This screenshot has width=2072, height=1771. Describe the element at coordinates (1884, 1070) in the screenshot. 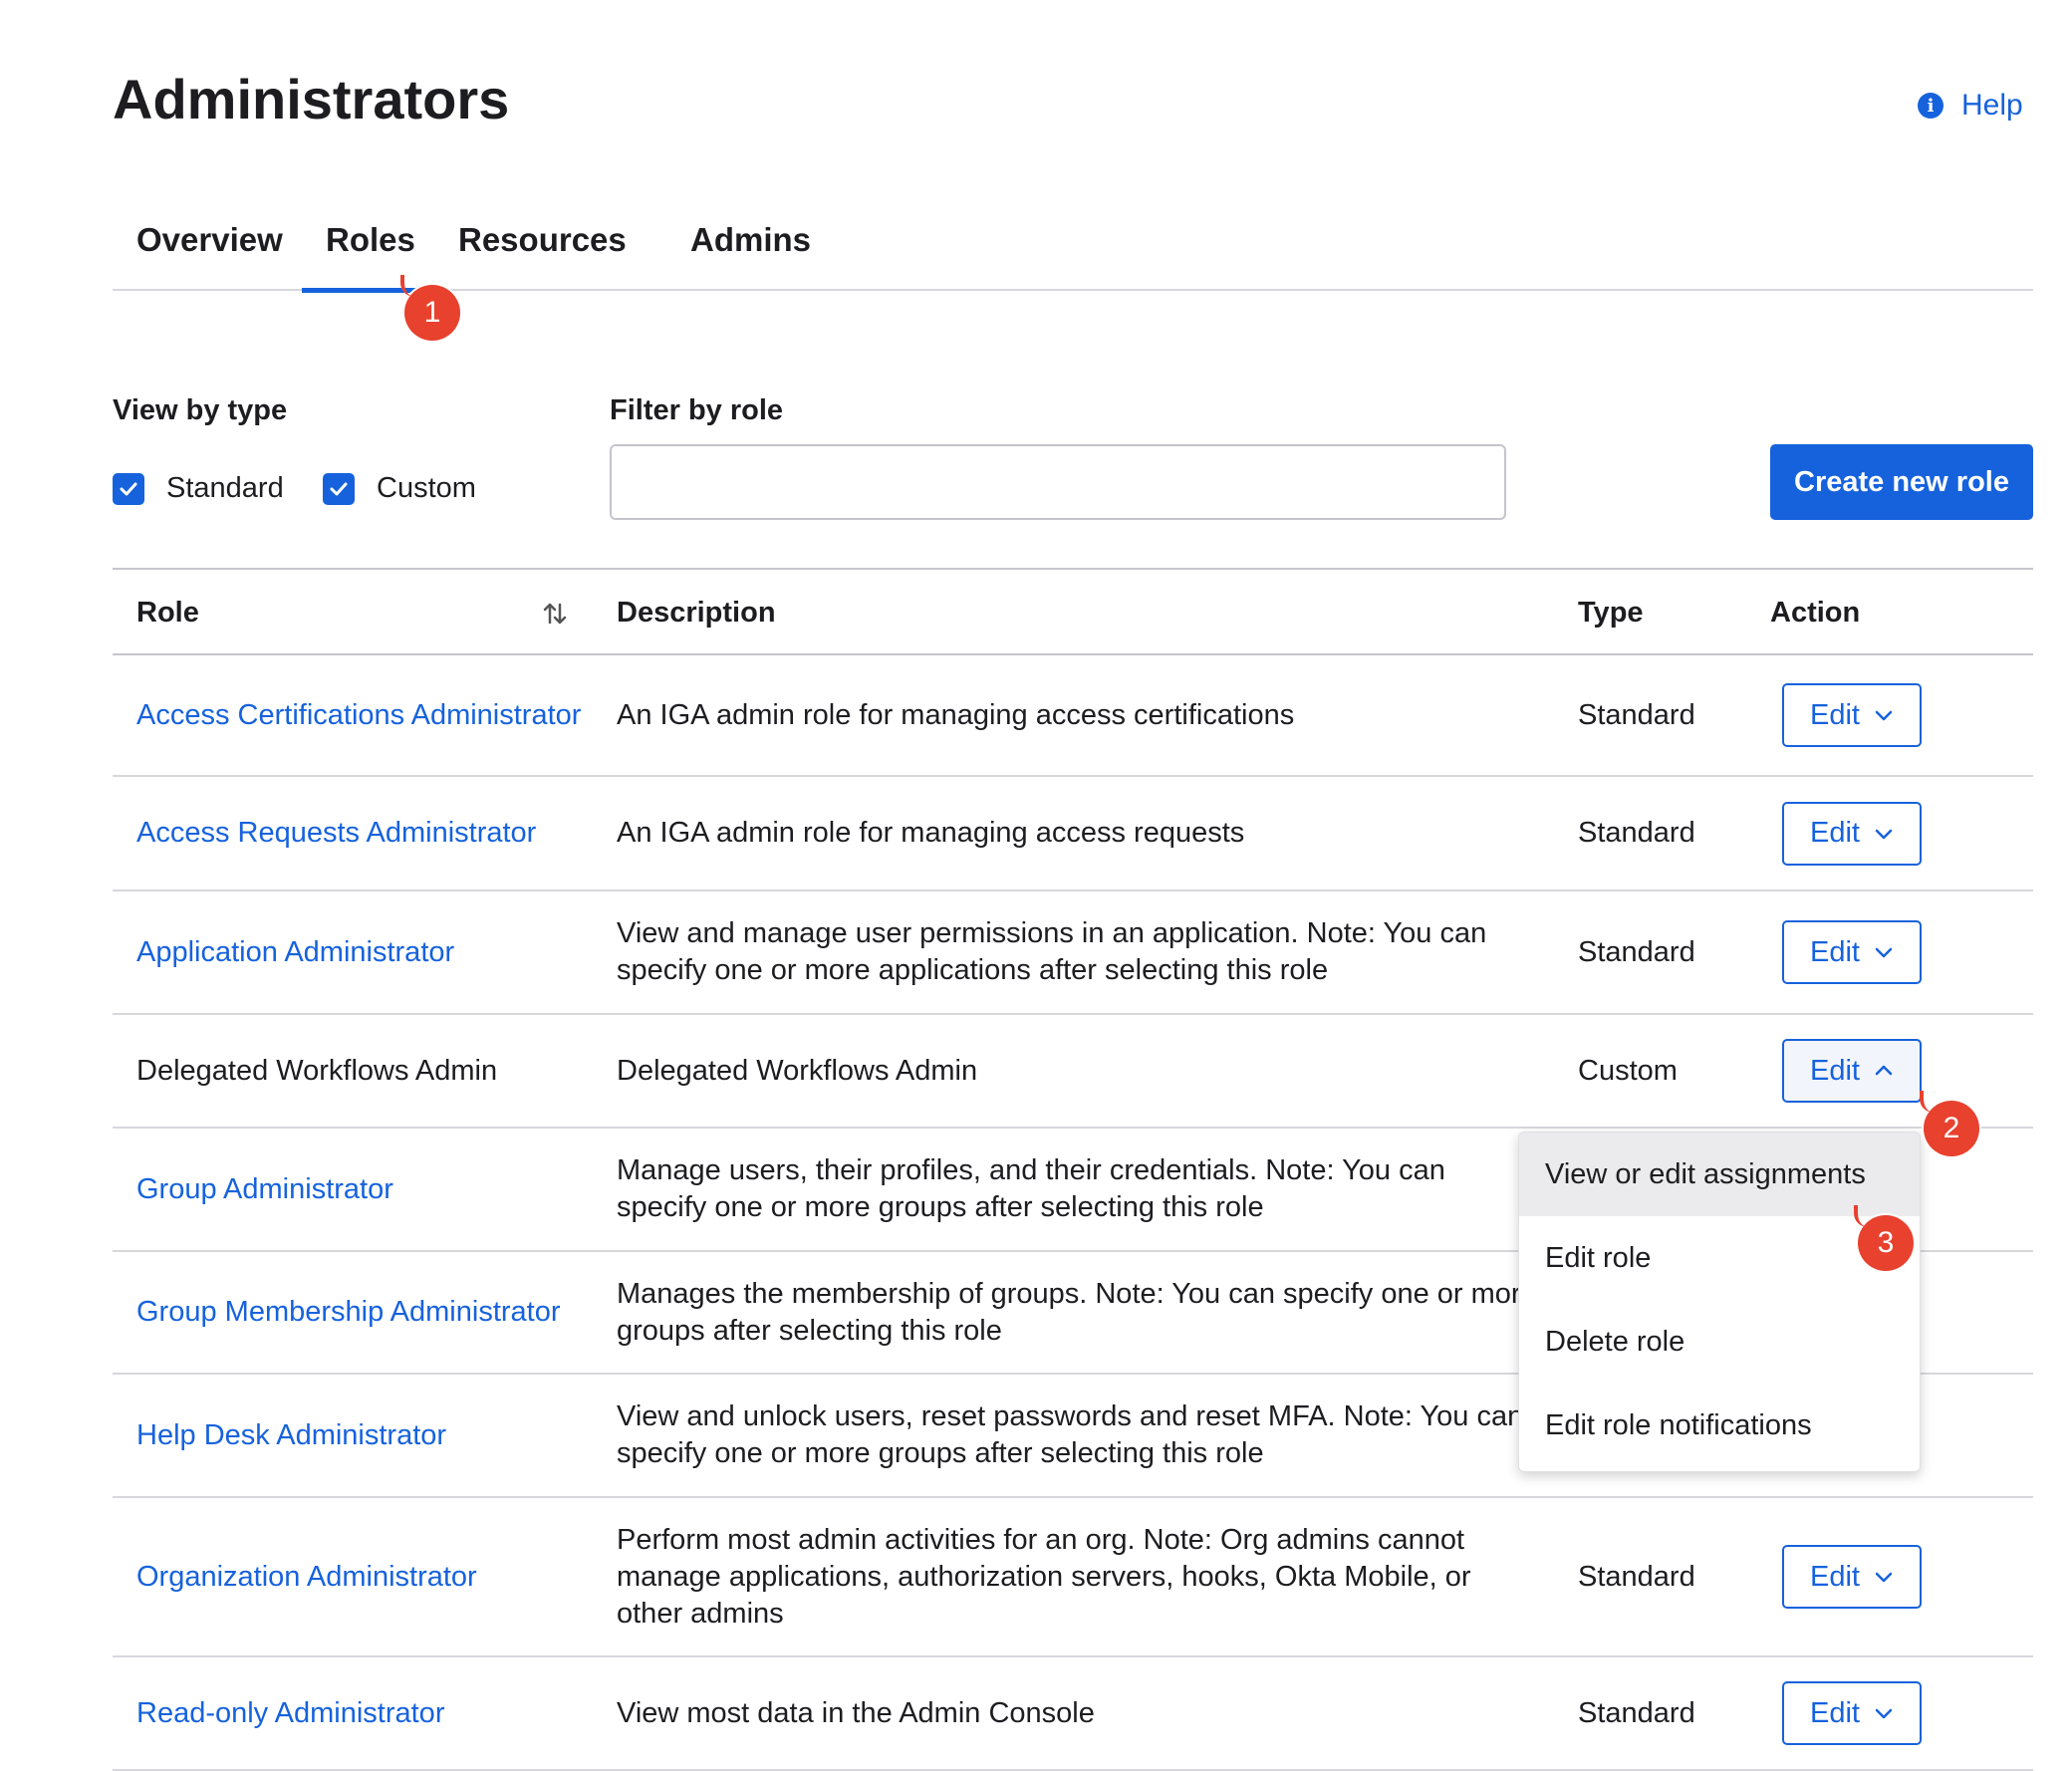

I see `chevron-up-icon` at that location.